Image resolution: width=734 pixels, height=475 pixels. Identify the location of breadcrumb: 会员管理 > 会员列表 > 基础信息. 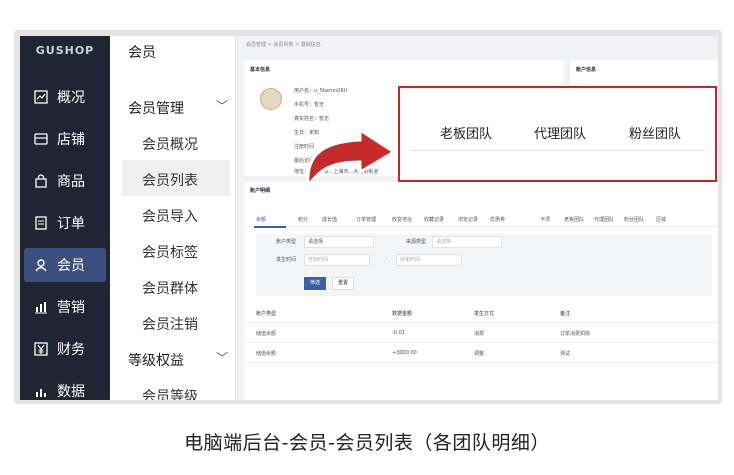
(283, 45).